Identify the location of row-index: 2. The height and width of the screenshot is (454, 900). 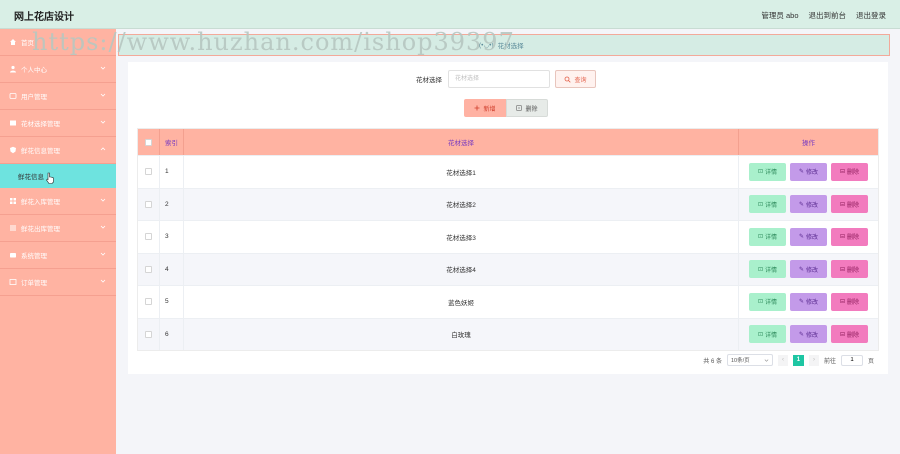
(172, 204).